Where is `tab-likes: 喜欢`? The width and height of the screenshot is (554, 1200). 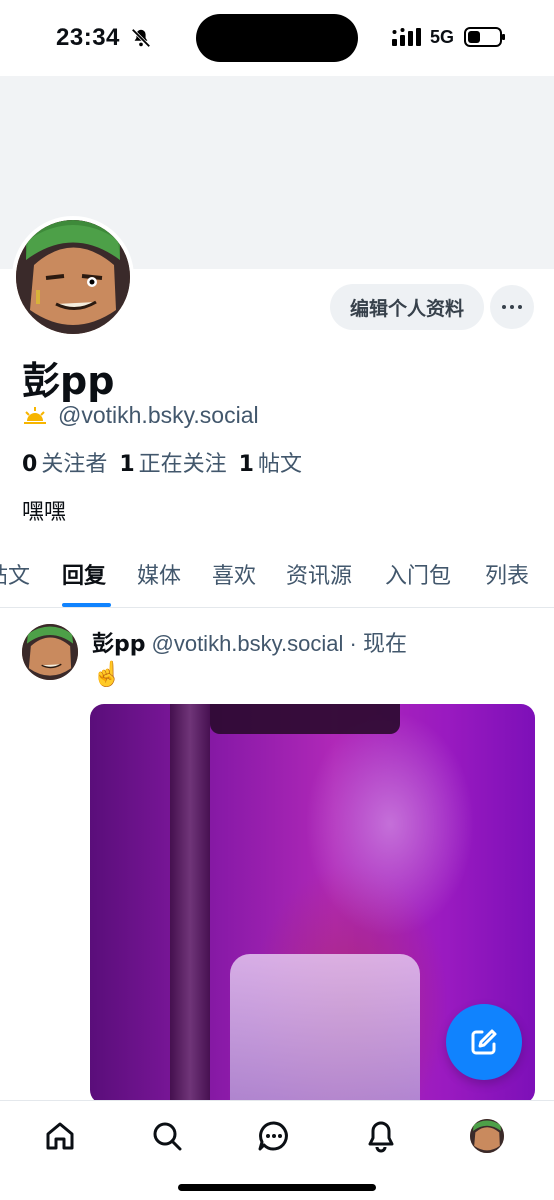
tab-likes: 喜欢 is located at coordinates (234, 574).